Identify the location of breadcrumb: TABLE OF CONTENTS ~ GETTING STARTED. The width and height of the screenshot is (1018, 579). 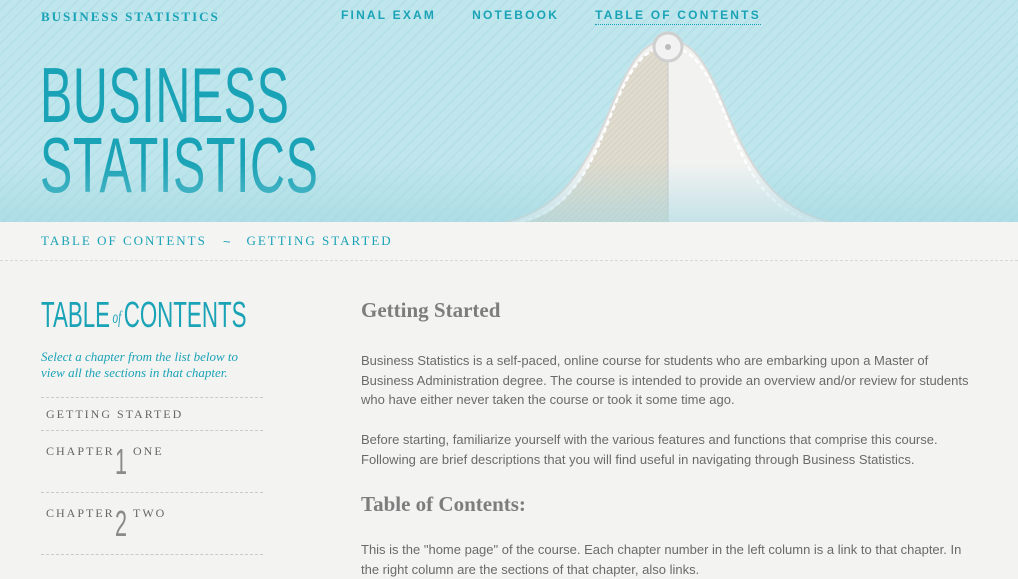
(509, 241).